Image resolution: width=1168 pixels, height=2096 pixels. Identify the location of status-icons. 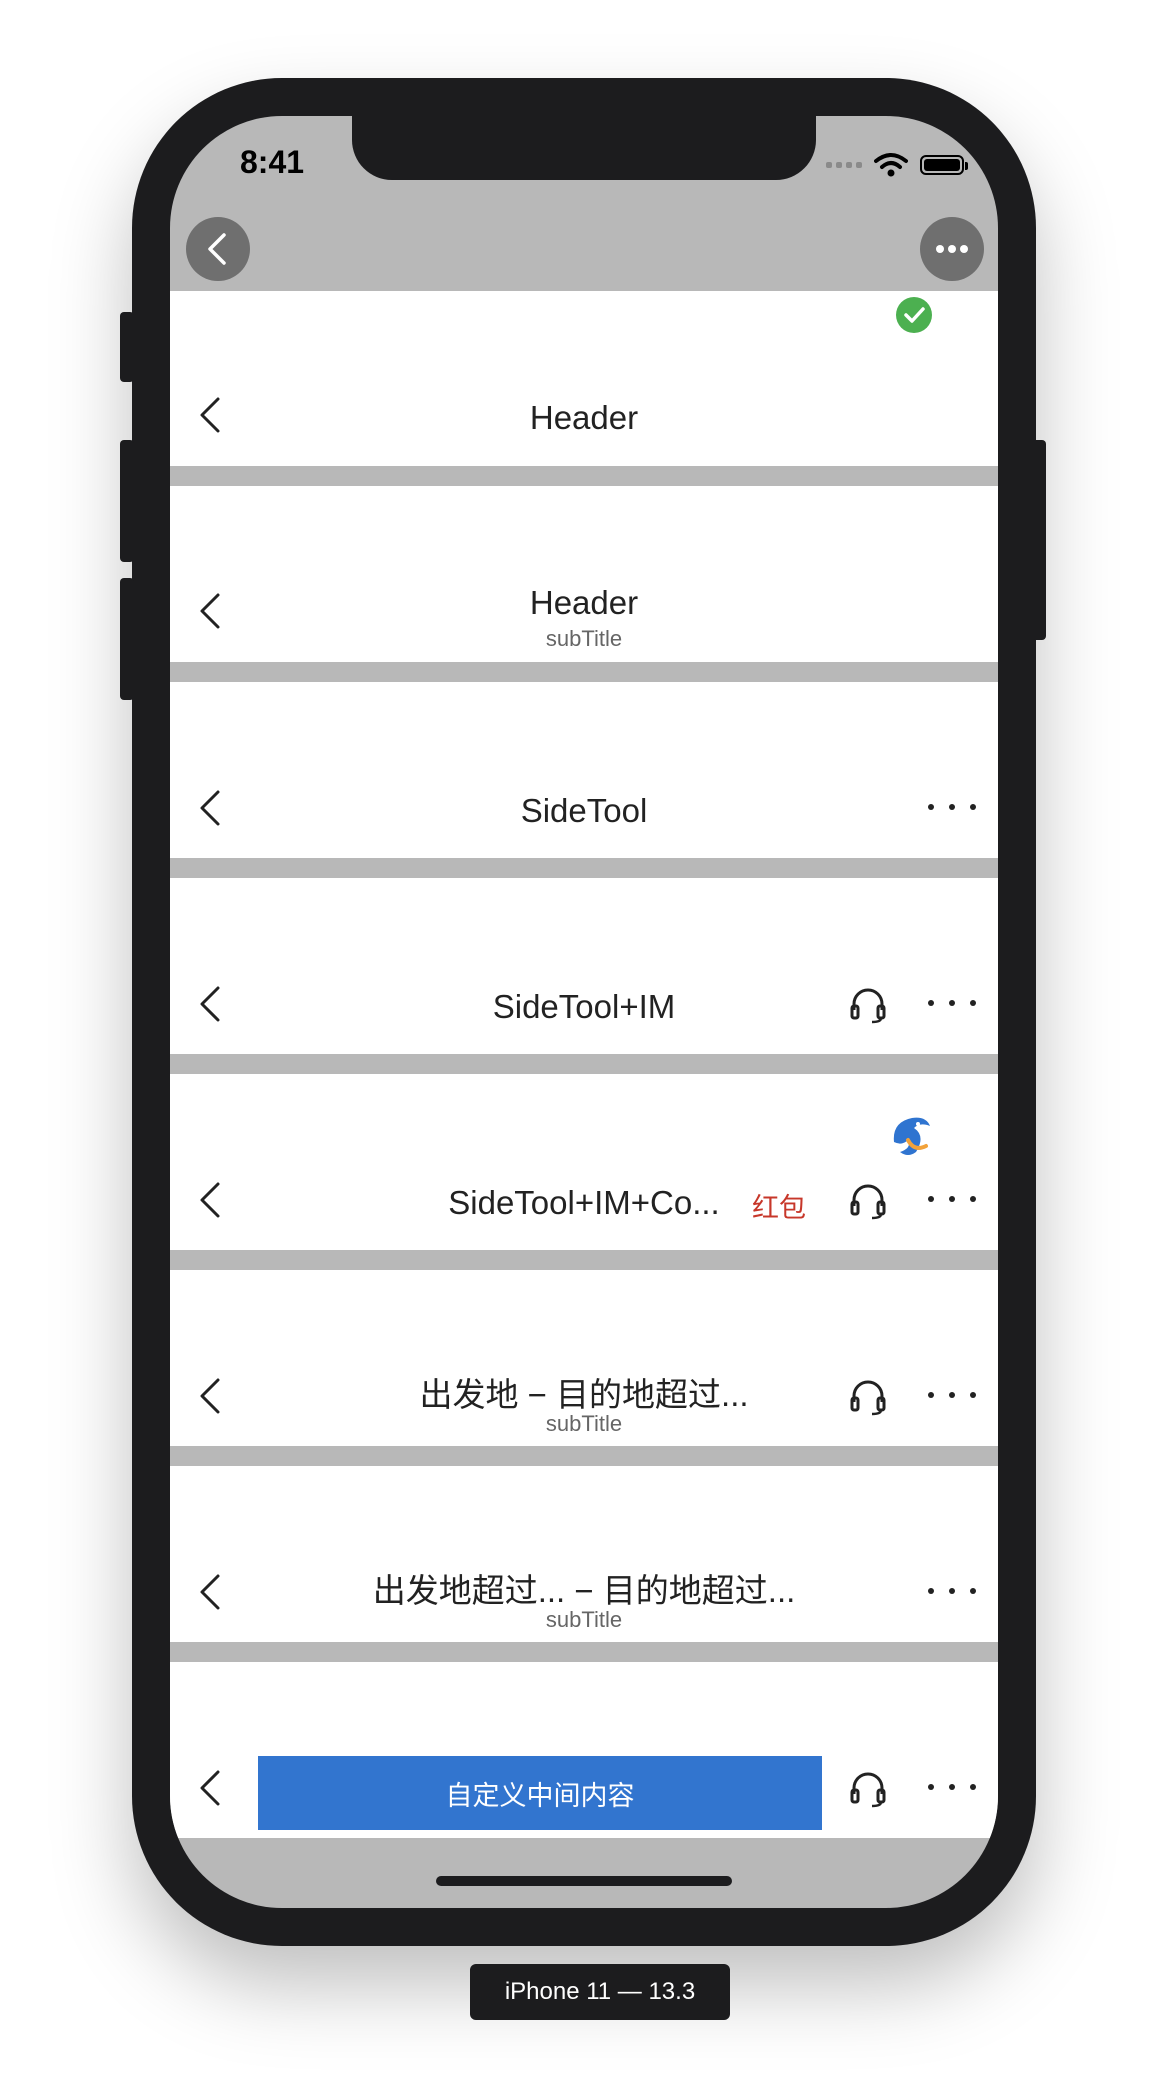
(897, 165).